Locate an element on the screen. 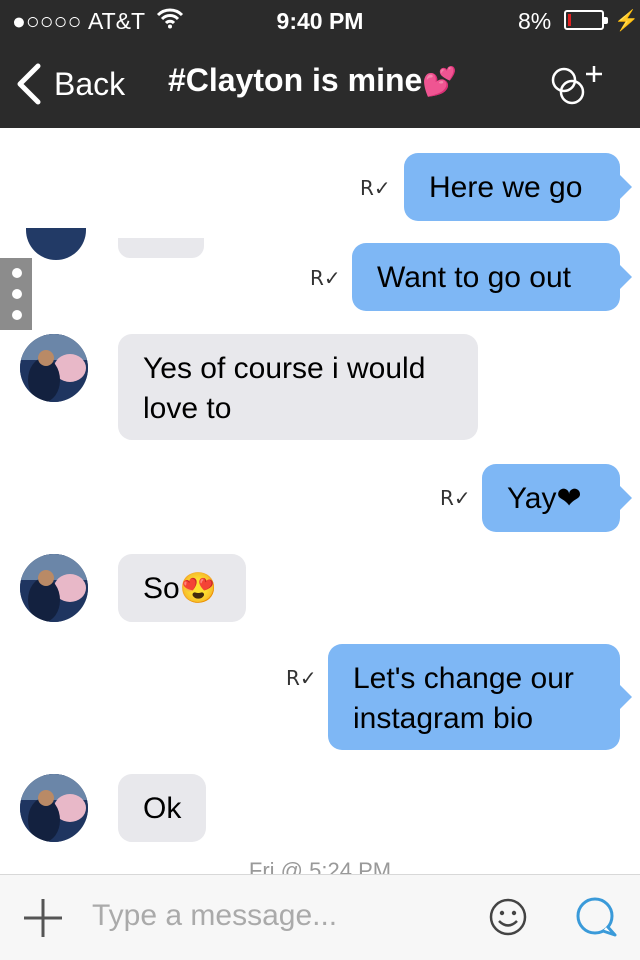 Image resolution: width=640 pixels, height=960 pixels. conversation-title-text: #Clayton is mine is located at coordinates (295, 80).